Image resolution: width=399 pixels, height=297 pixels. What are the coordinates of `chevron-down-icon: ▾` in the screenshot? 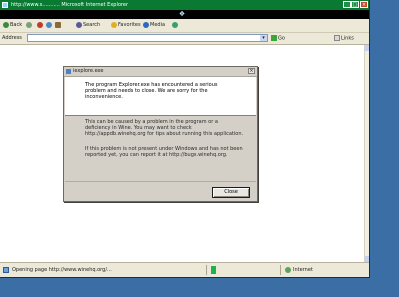 It's located at (263, 38).